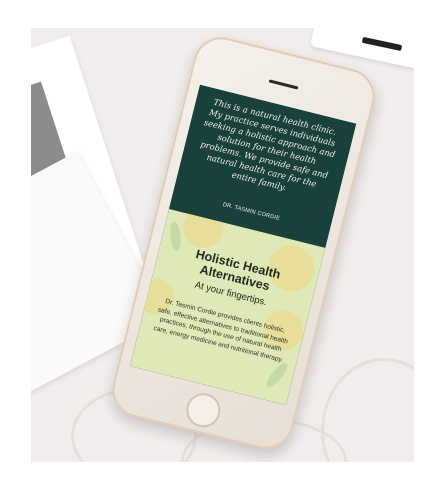 This screenshot has height=490, width=430. I want to click on decorative-leaf, so click(277, 375).